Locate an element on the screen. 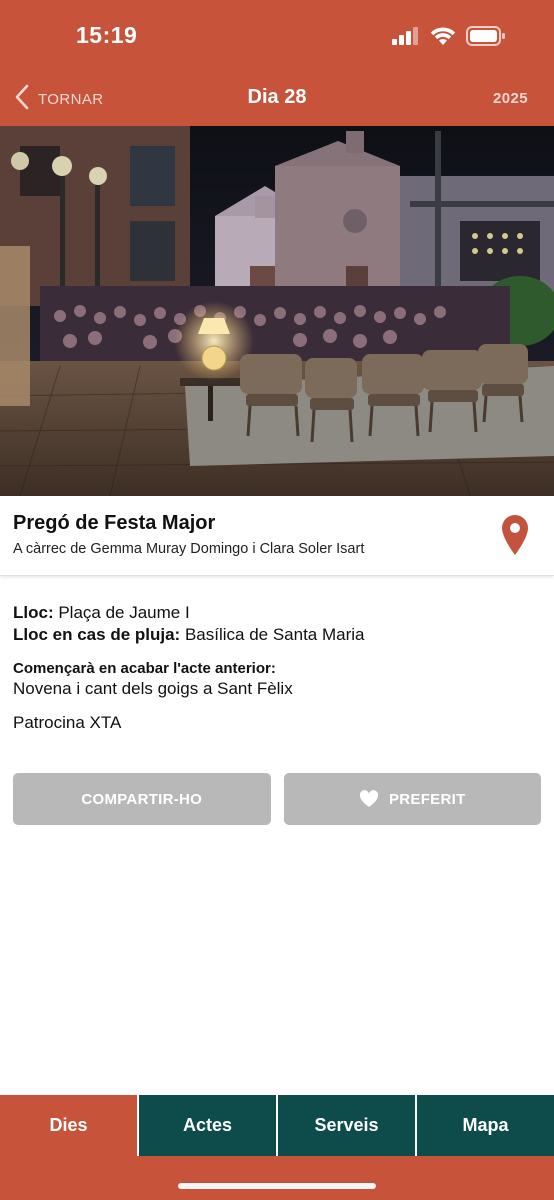 The width and height of the screenshot is (554, 1200). favorite-button: PREFERIT is located at coordinates (412, 799).